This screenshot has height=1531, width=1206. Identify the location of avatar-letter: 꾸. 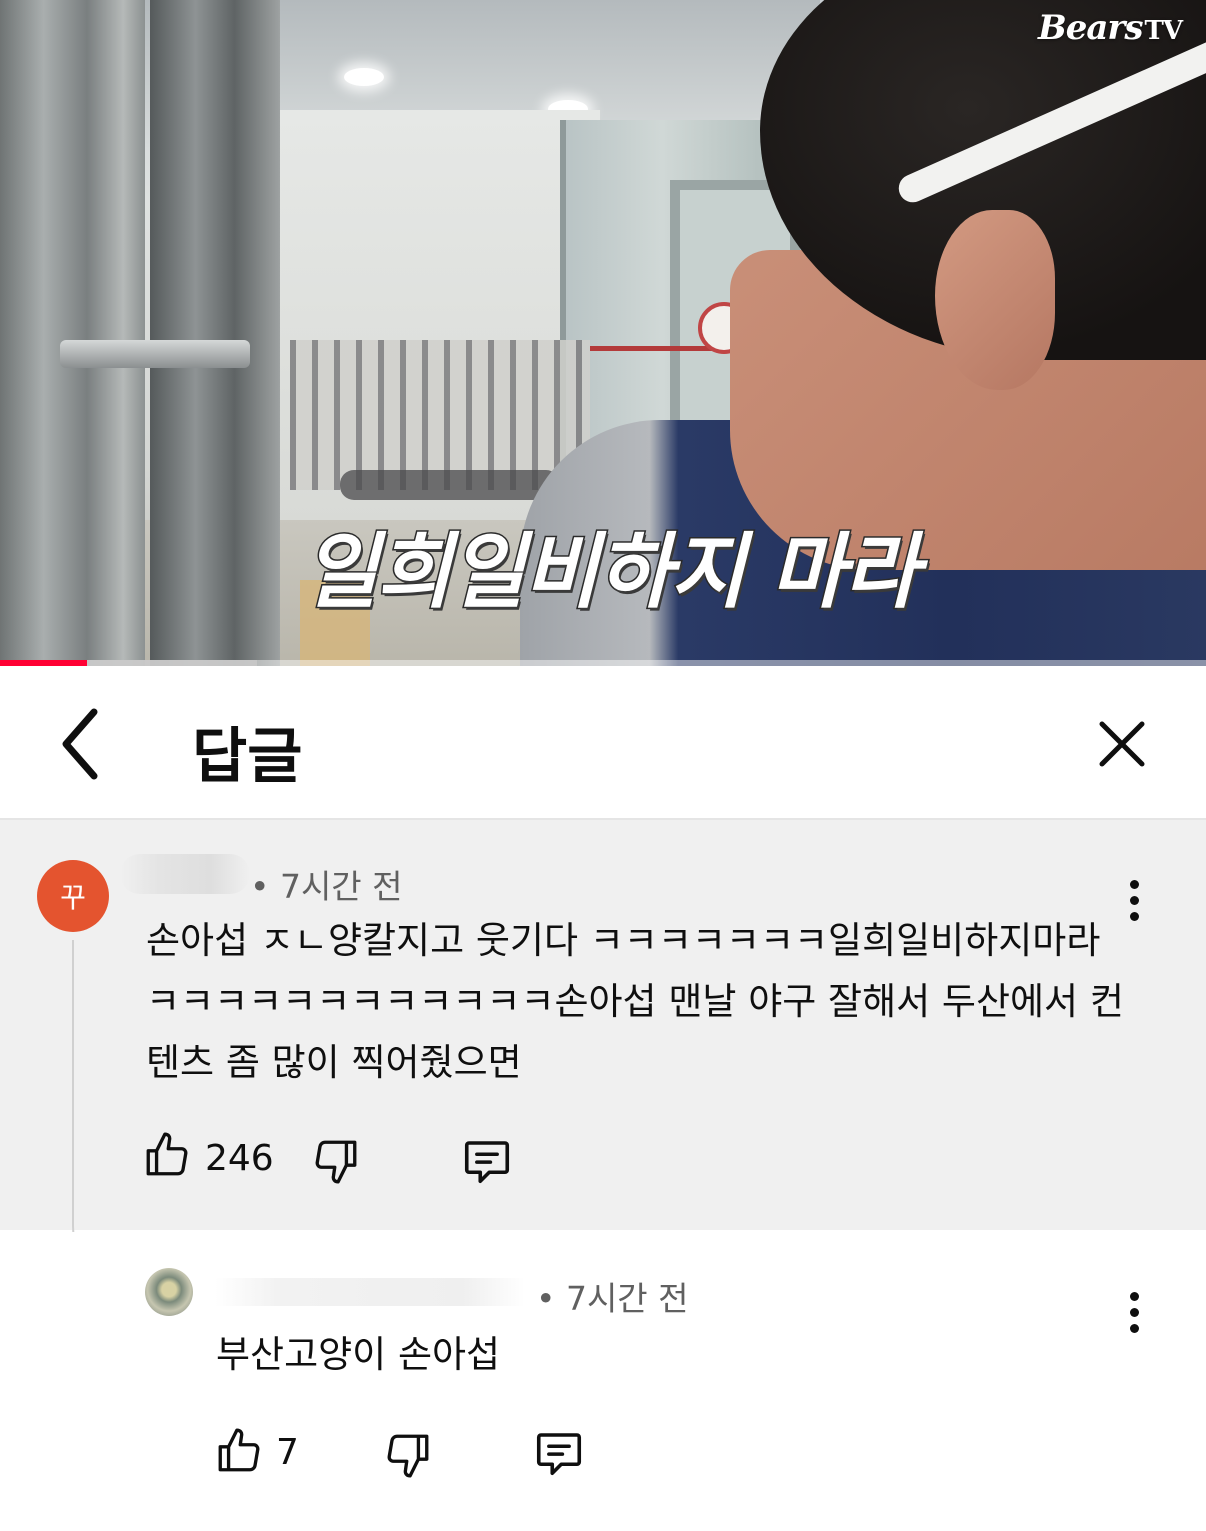
(73, 897).